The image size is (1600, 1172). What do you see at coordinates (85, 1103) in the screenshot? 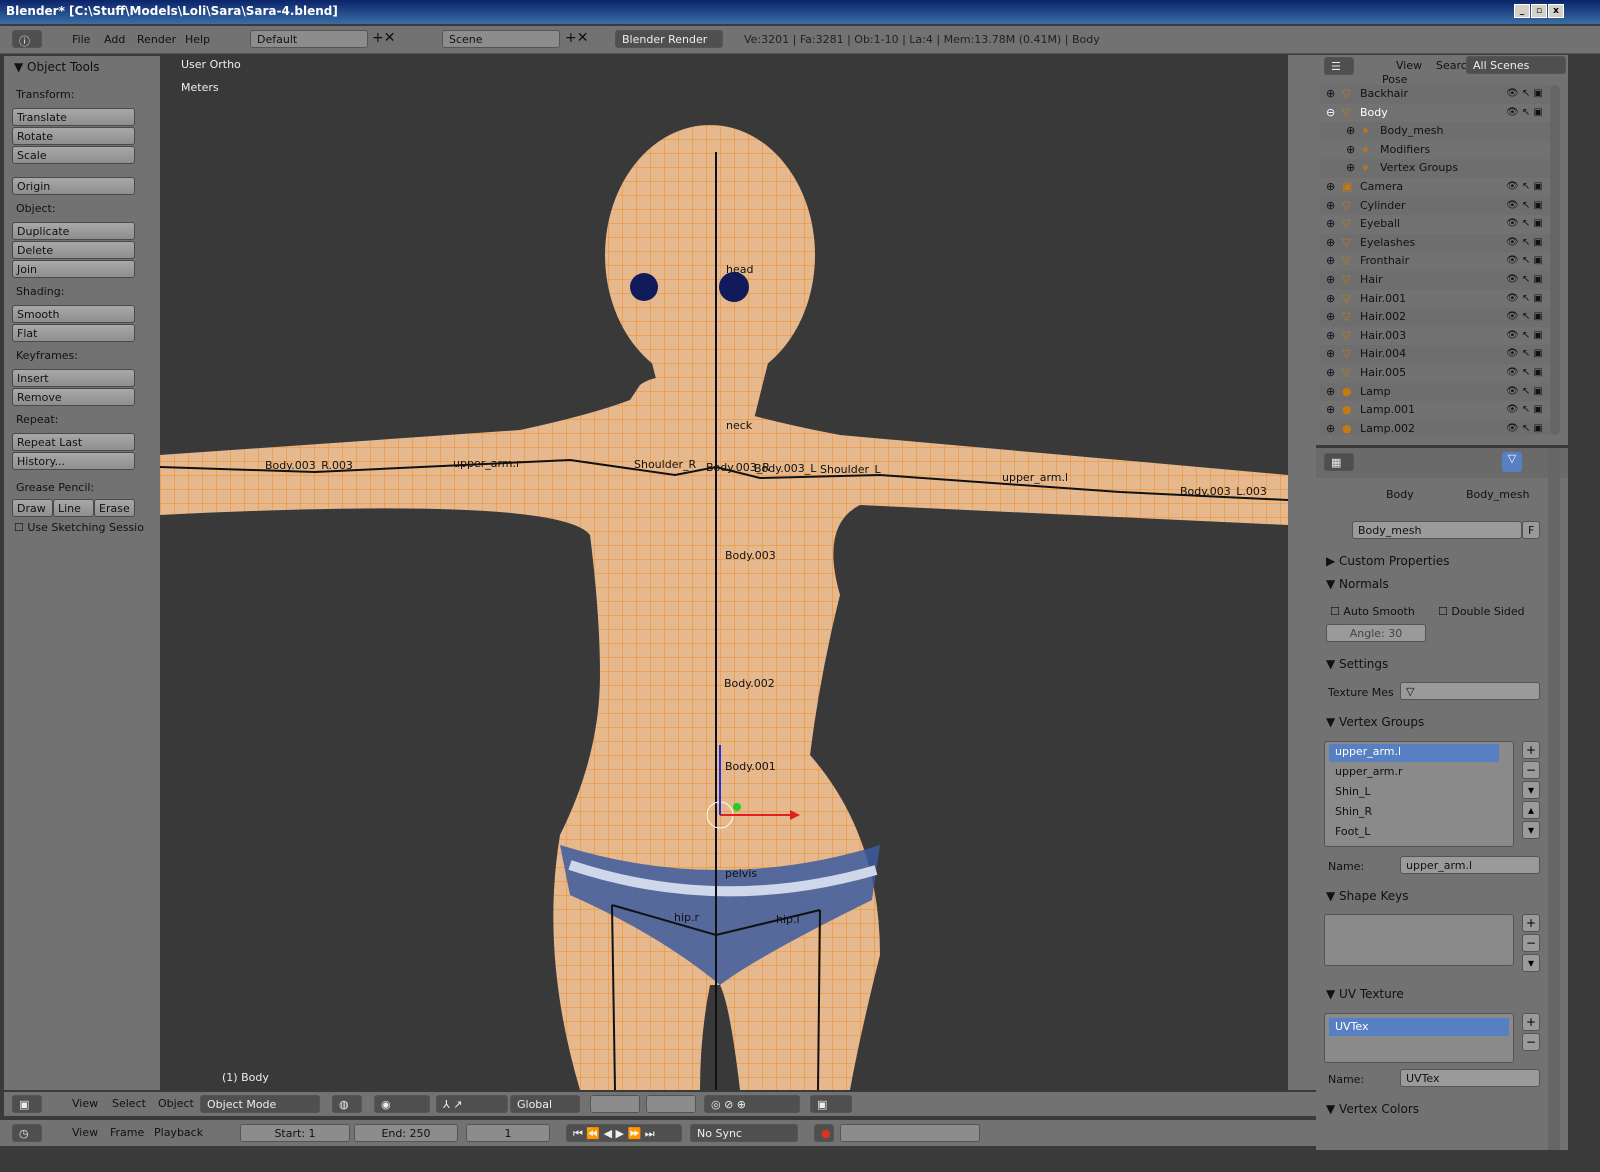
I see `view3d-menu-view: View` at bounding box center [85, 1103].